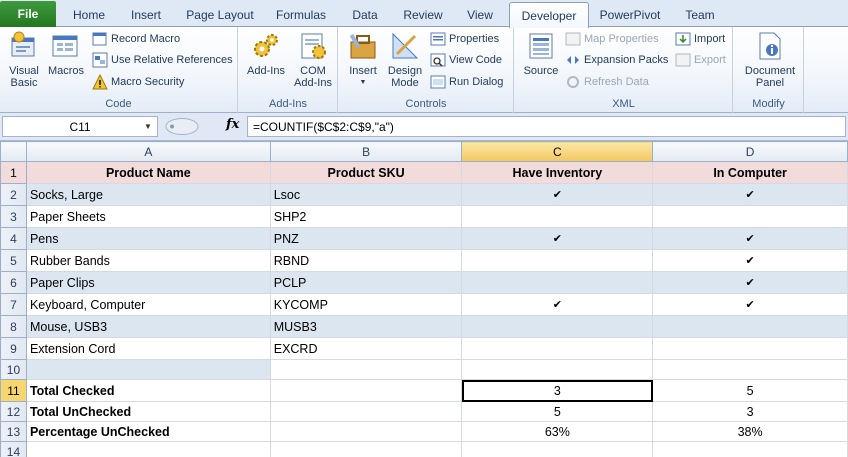 The width and height of the screenshot is (848, 457). Describe the element at coordinates (148, 151) in the screenshot. I see `column-header-a: A` at that location.